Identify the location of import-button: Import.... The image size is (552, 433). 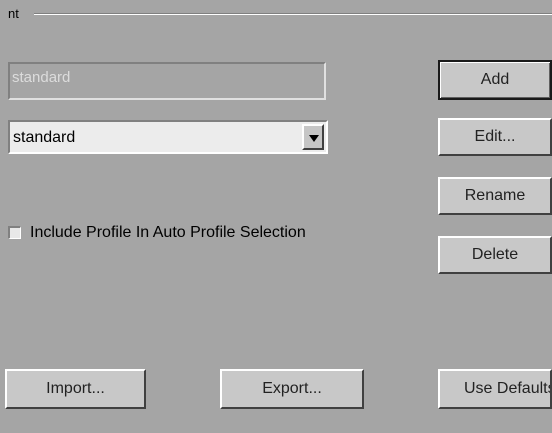
(75, 389).